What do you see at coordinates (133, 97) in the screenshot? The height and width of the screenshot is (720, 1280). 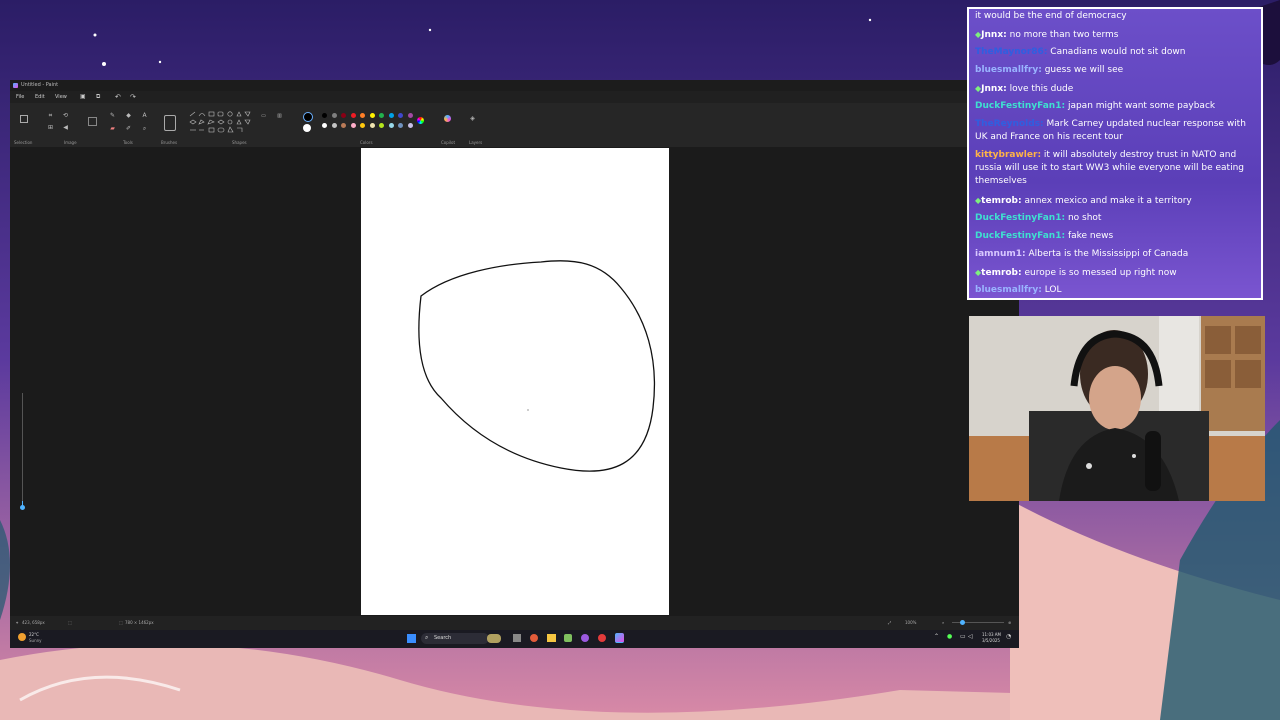 I see `redo-icon: ↷` at bounding box center [133, 97].